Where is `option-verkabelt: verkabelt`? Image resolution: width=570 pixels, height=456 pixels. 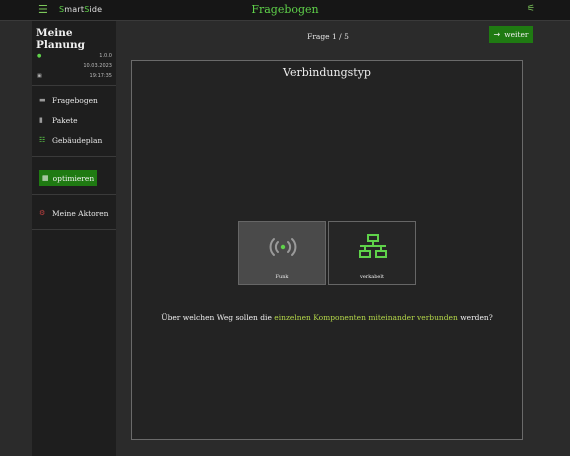 option-verkabelt: verkabelt is located at coordinates (372, 253).